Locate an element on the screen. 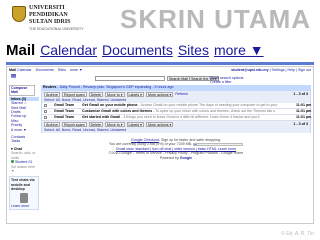 This screenshot has width=320, height=240. powered-by-text: Powered by is located at coordinates (169, 157).